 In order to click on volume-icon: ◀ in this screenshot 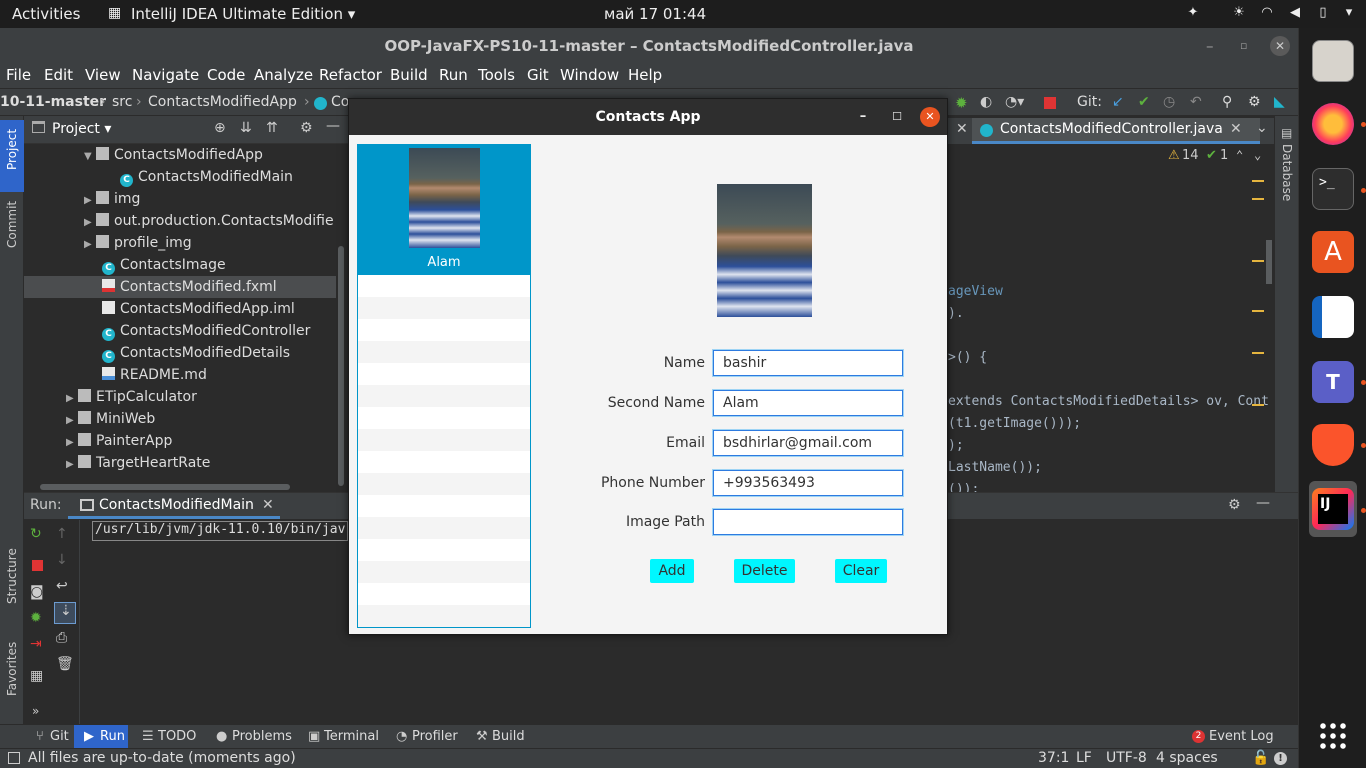, I will do `click(1295, 13)`.